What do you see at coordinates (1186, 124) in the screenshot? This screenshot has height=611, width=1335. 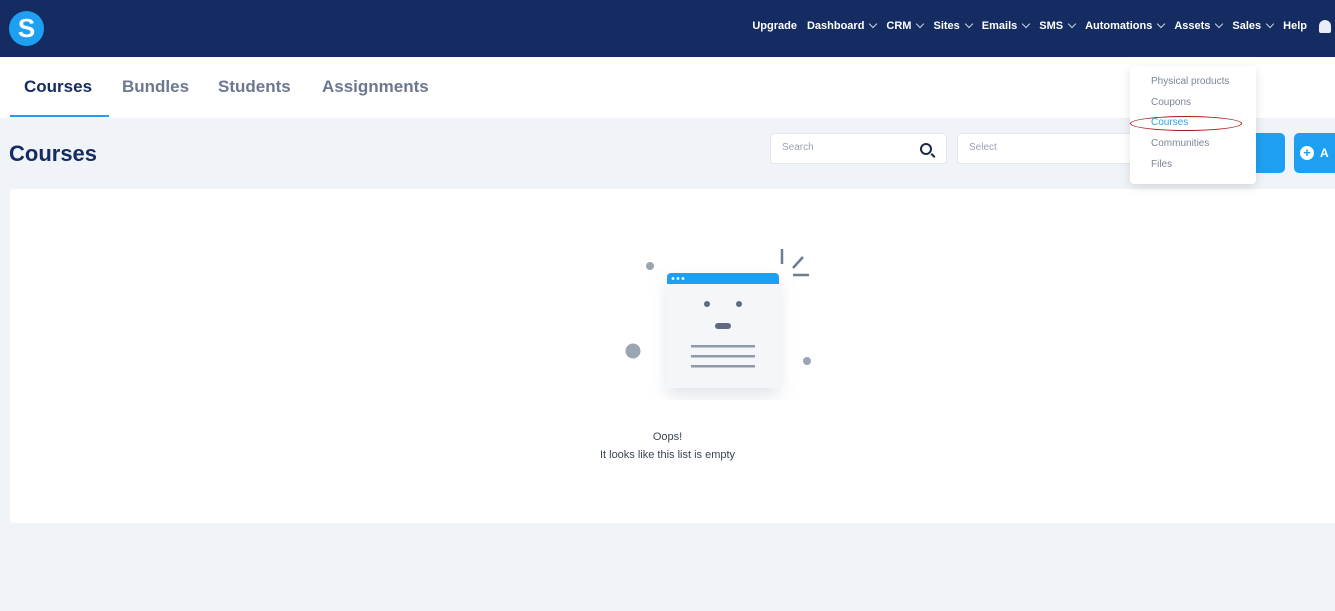 I see `highlight-ellipse` at bounding box center [1186, 124].